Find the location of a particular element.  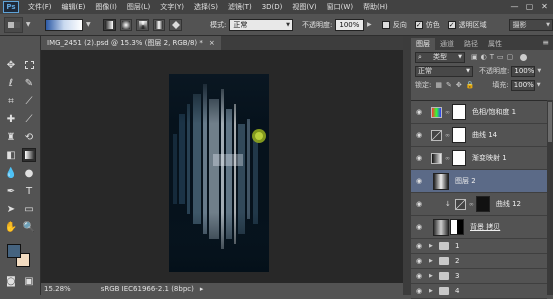

path-selection-tool-icon: ➤ is located at coordinates (11, 209).